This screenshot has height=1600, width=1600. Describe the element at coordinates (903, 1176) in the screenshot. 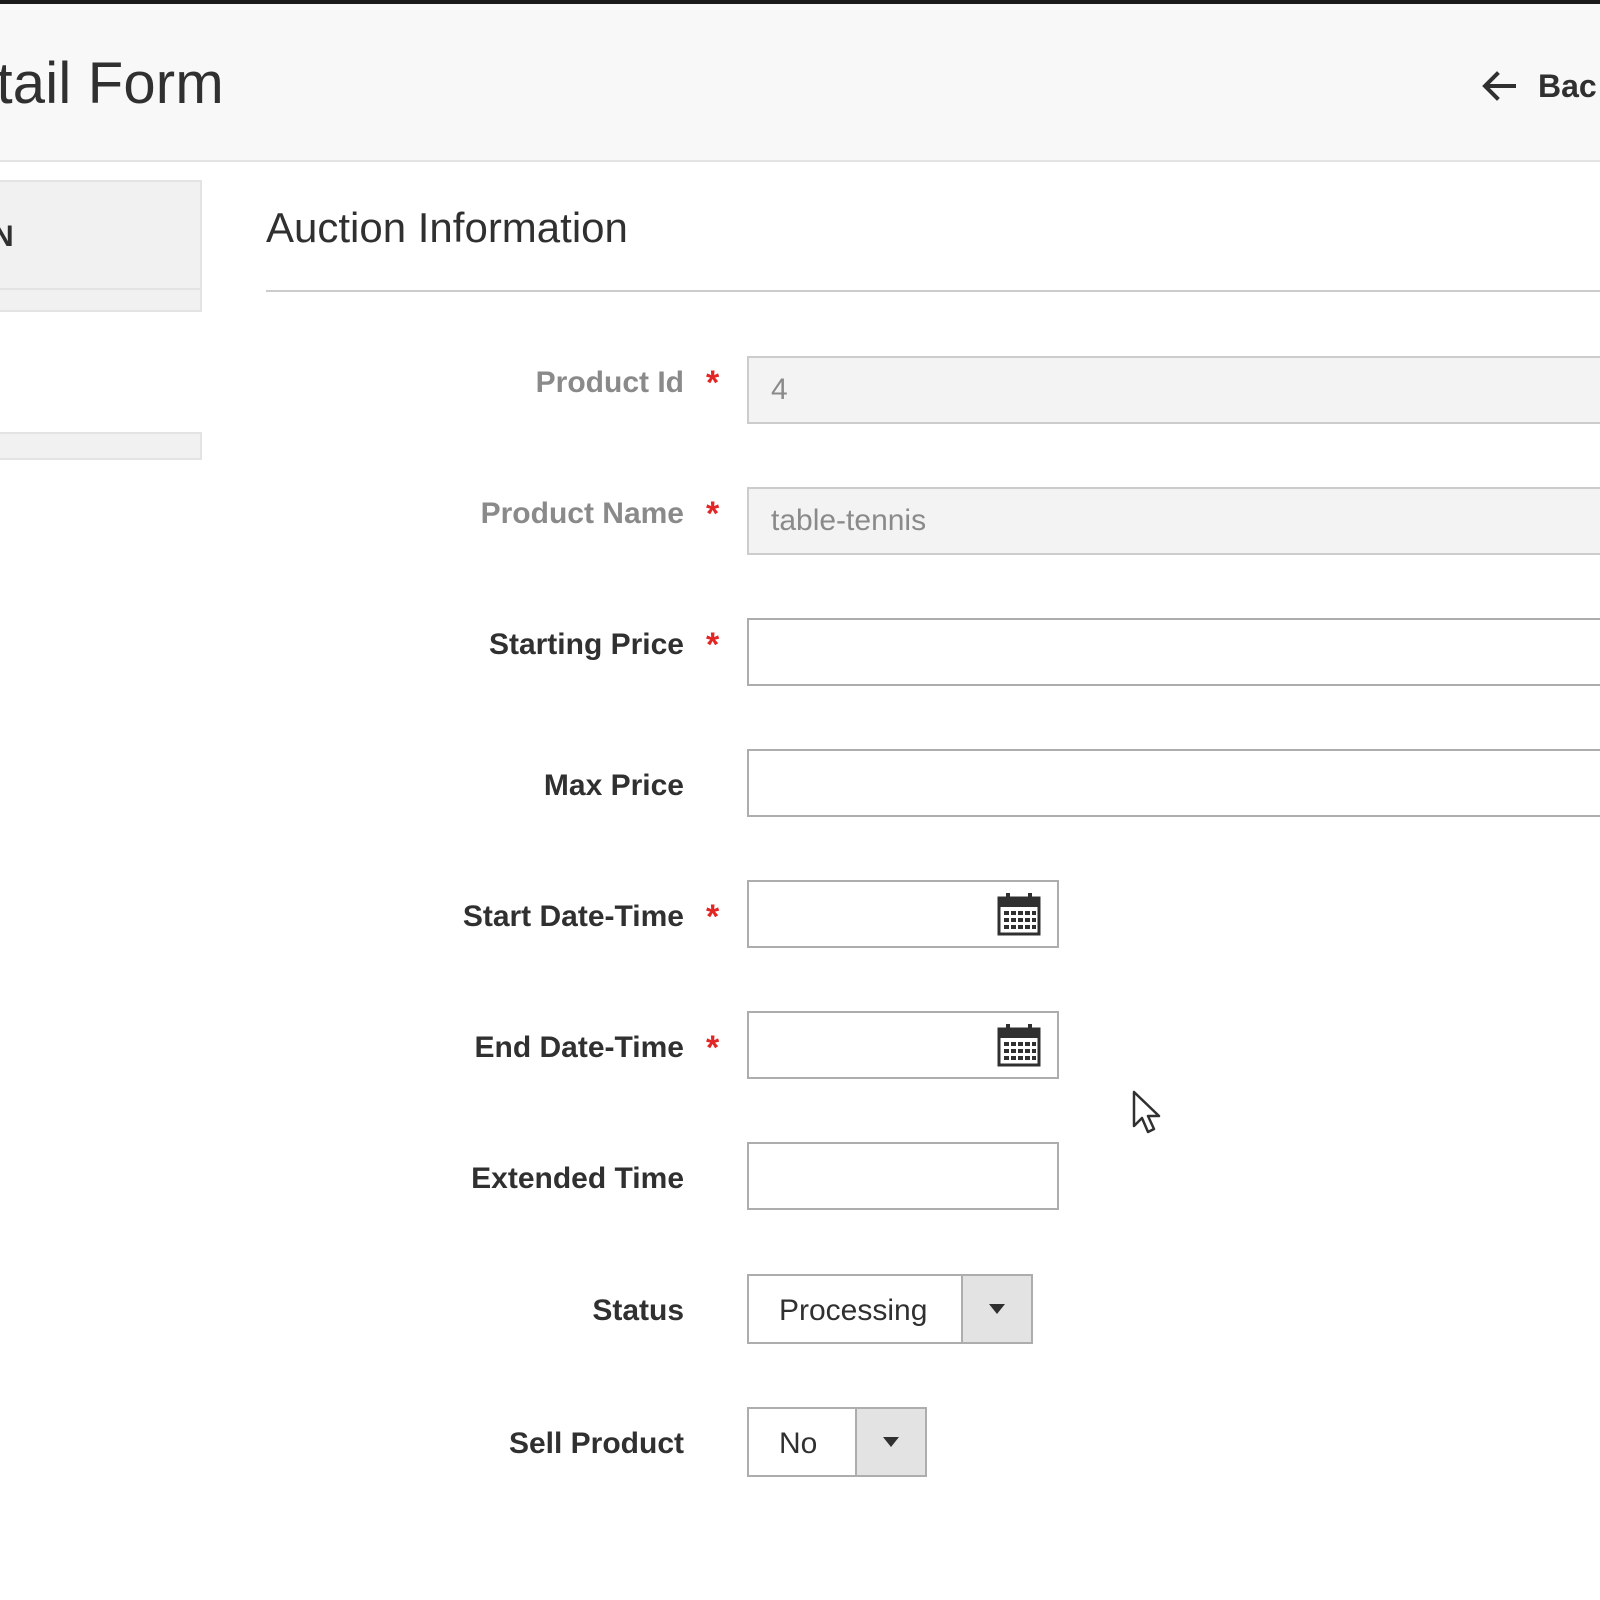

I see `extended-time-input` at that location.